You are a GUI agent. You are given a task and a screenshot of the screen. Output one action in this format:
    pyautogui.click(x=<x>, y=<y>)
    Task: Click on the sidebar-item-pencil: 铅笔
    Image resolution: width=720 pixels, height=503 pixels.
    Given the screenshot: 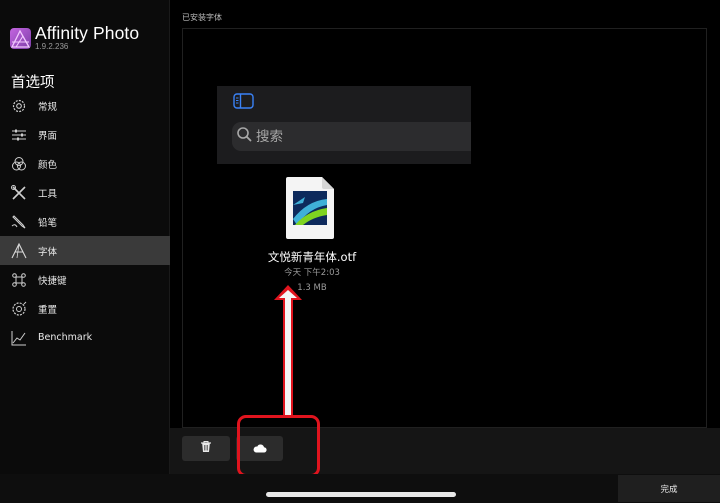 What is the action you would take?
    pyautogui.click(x=85, y=221)
    